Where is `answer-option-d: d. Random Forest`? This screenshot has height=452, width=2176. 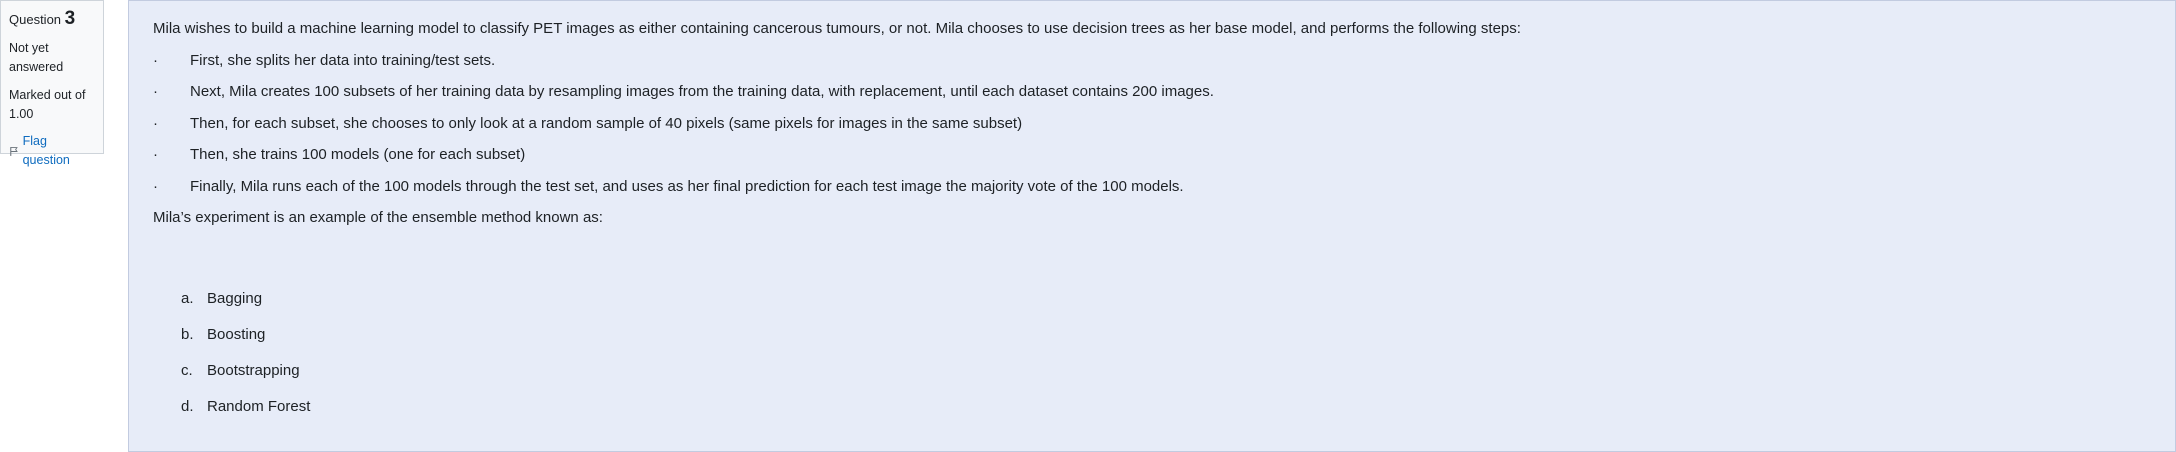
answer-option-d: d. Random Forest is located at coordinates (245, 415).